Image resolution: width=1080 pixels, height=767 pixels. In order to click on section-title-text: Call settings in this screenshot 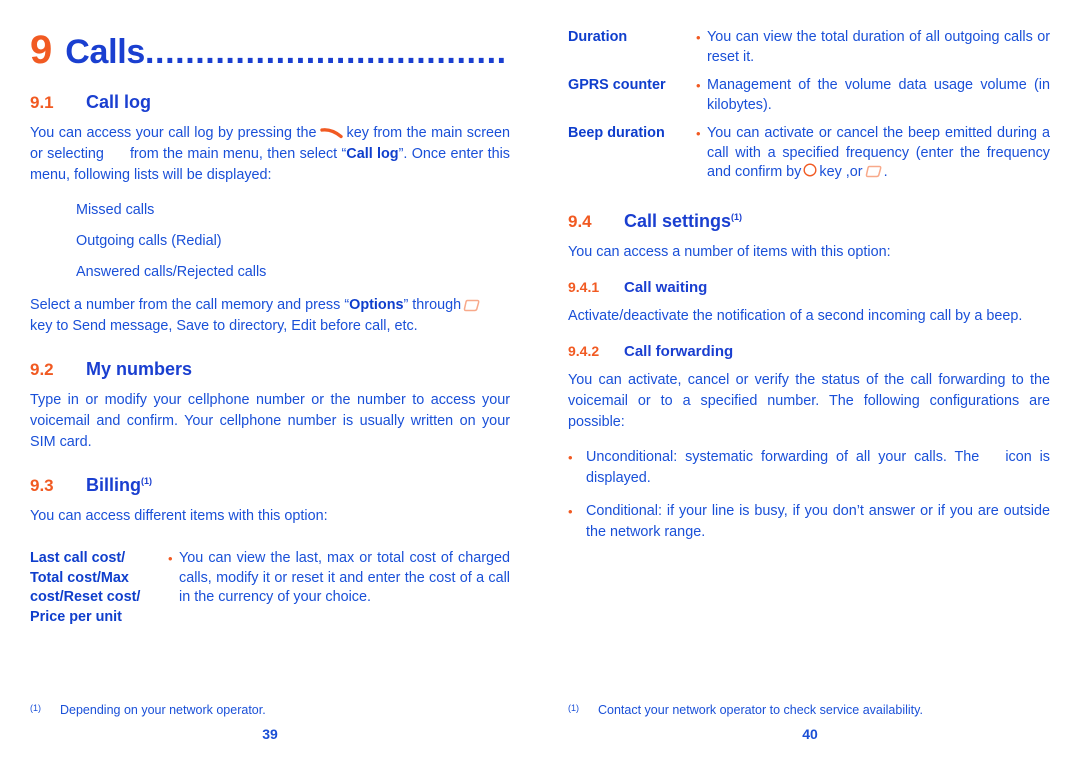, I will do `click(678, 220)`.